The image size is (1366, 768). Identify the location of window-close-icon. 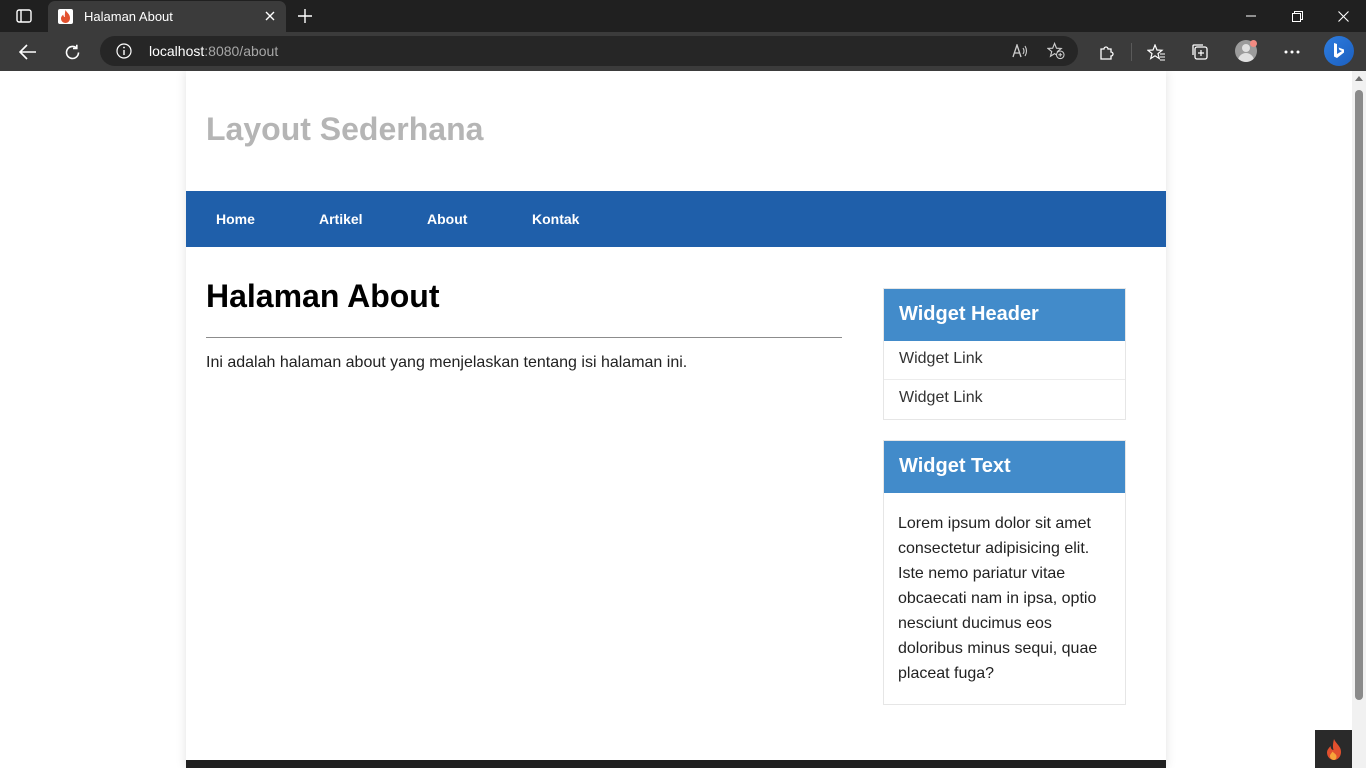
(1343, 16).